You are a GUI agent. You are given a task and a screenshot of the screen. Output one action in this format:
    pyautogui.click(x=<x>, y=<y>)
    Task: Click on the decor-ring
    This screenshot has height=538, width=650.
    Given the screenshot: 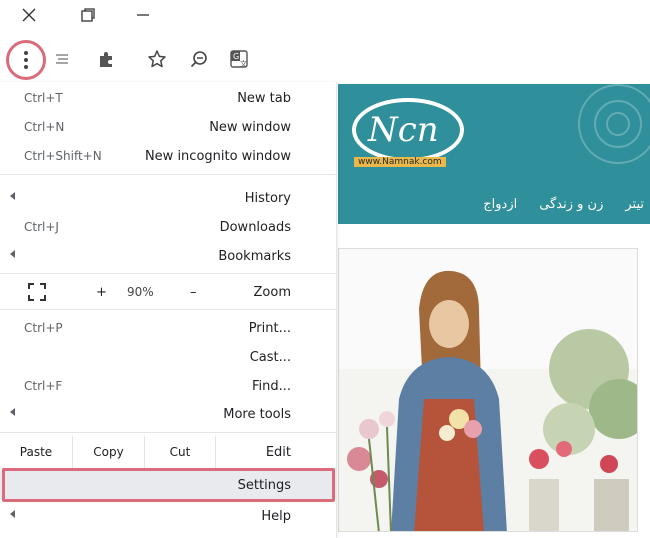 What is the action you would take?
    pyautogui.click(x=618, y=124)
    